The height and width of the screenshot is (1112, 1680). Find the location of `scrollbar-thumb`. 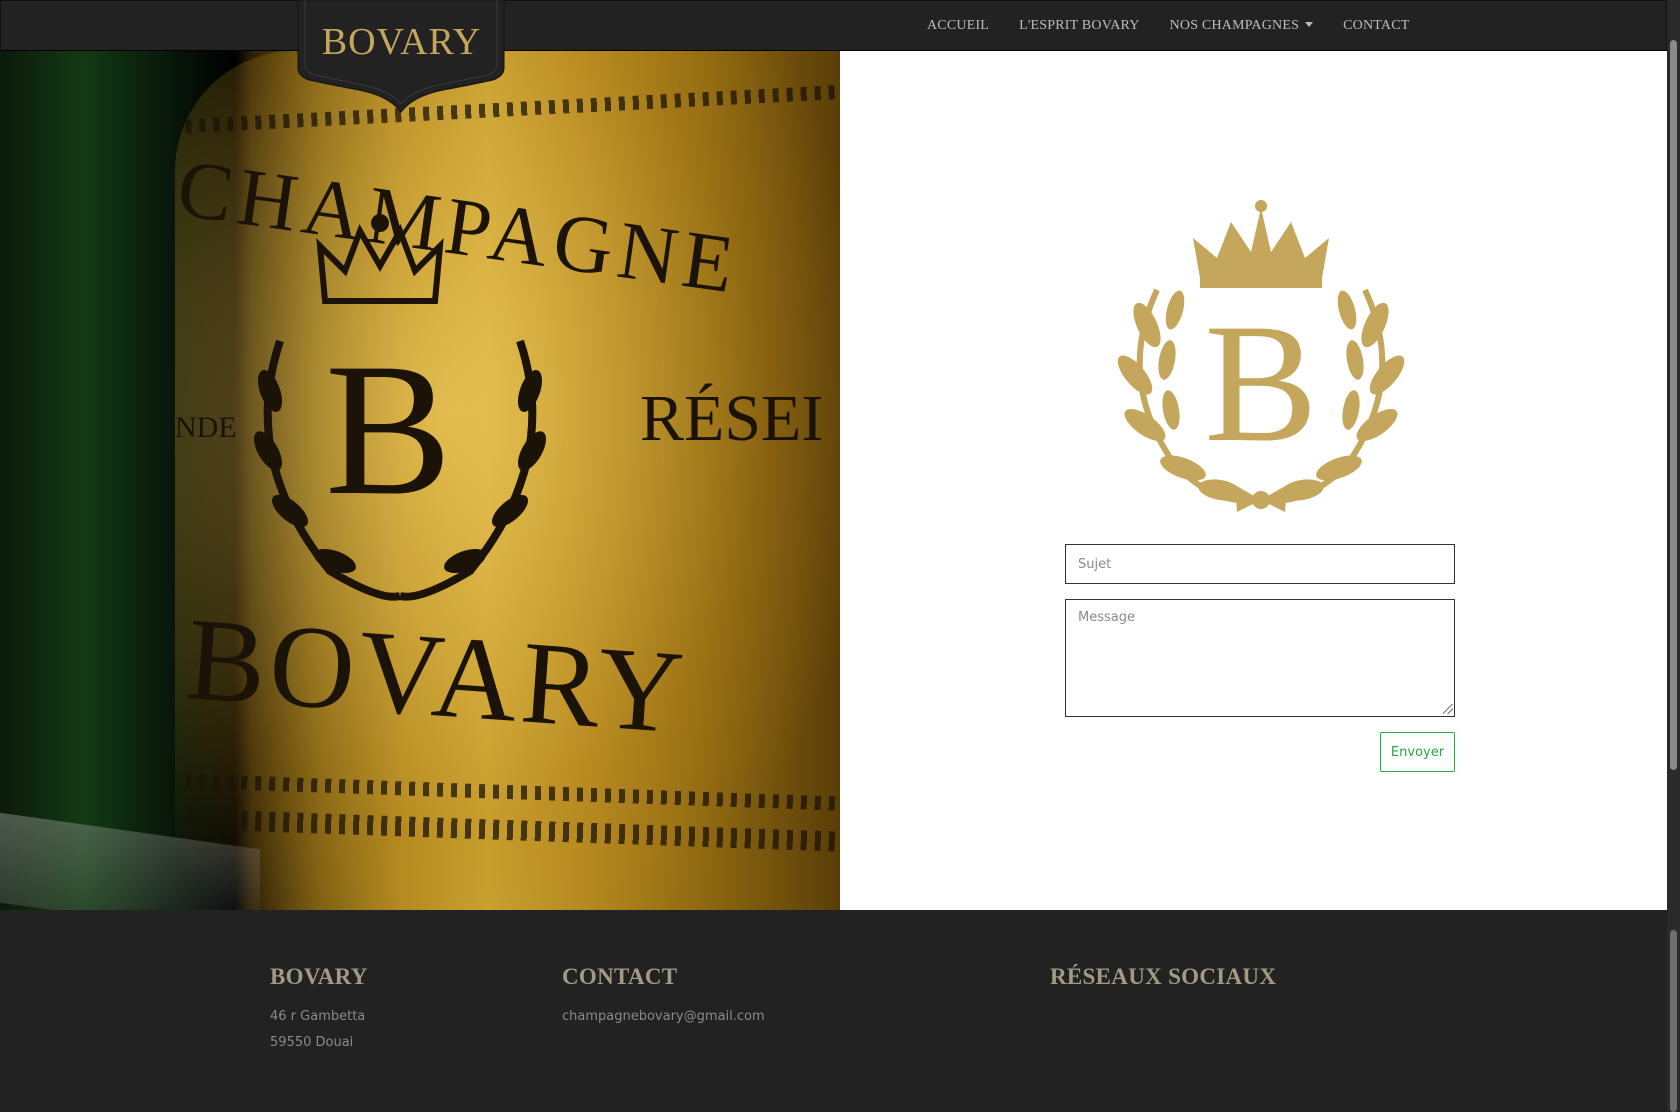

scrollbar-thumb is located at coordinates (1673, 405).